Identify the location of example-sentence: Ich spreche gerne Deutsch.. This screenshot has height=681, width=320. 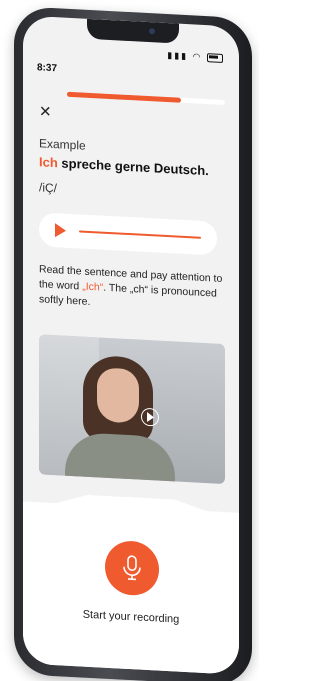
(124, 166).